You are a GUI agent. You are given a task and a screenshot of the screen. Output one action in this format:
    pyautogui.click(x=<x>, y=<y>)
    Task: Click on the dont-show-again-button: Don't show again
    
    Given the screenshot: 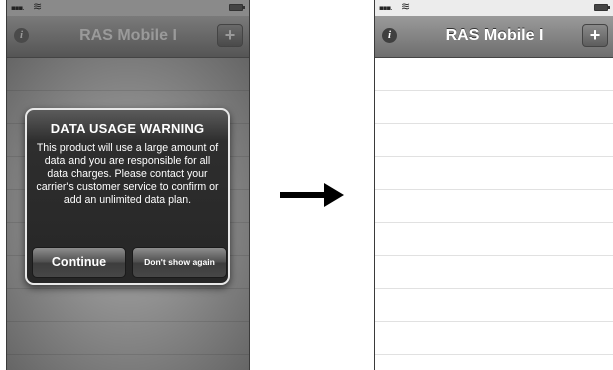 What is the action you would take?
    pyautogui.click(x=179, y=262)
    